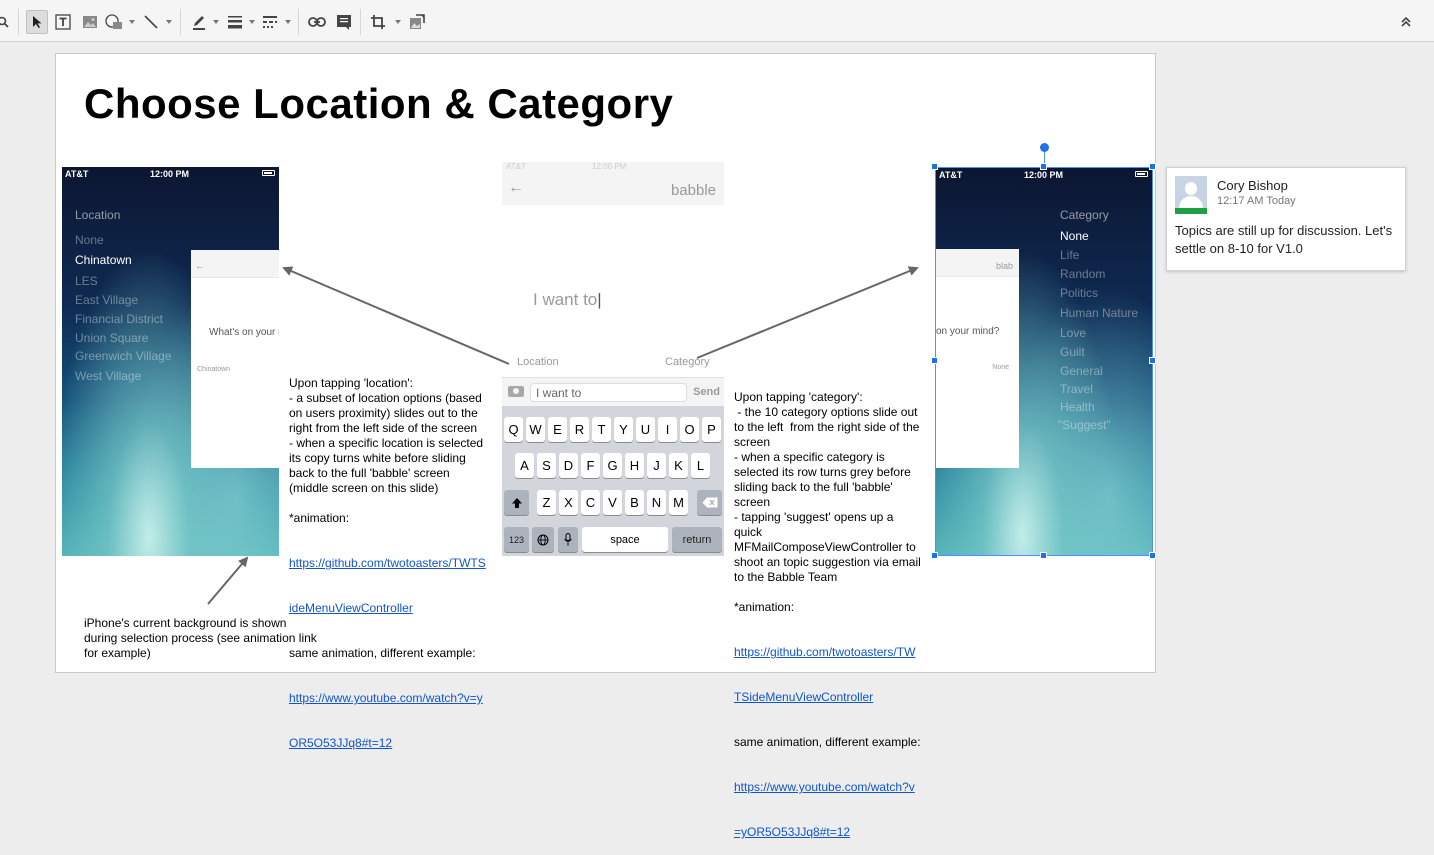 The image size is (1434, 855). I want to click on comment-author: Cory Bishop, so click(1252, 185).